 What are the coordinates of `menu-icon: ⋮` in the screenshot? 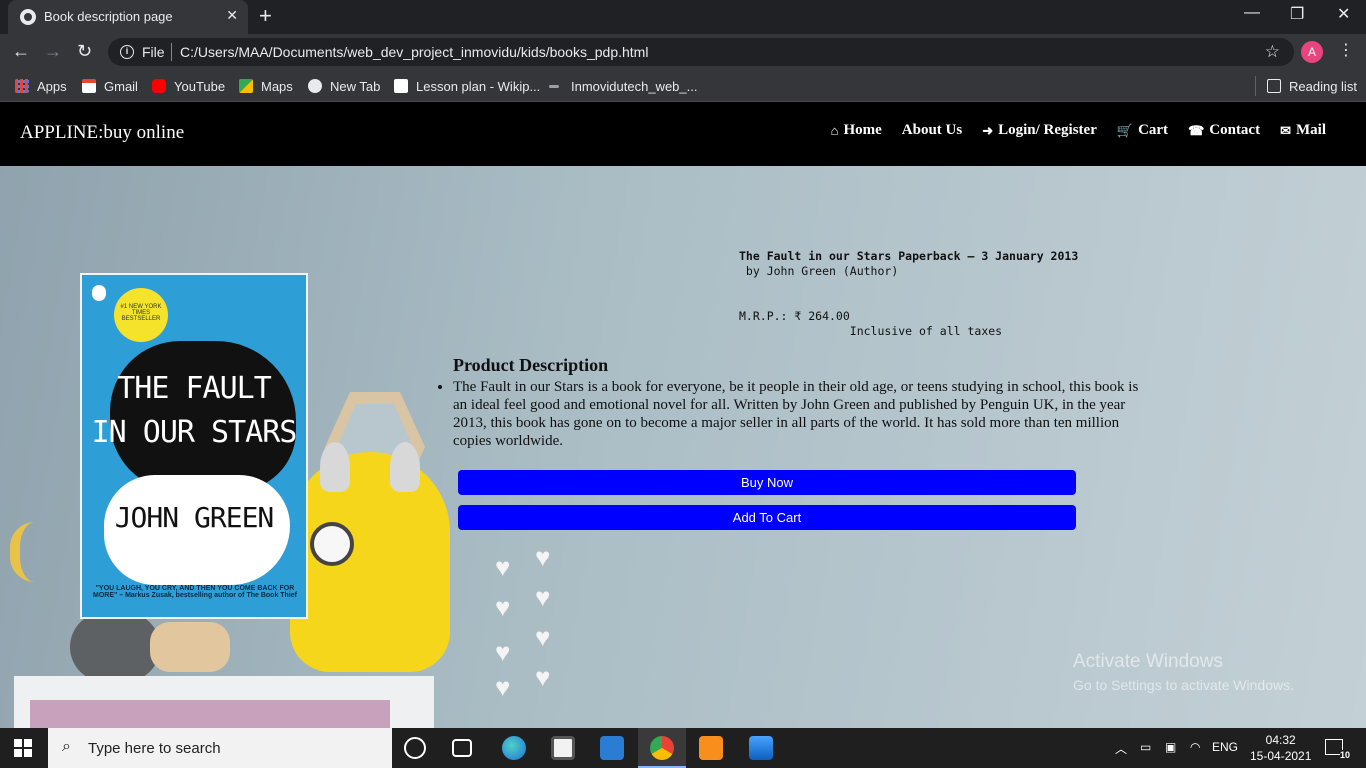 It's located at (1346, 51).